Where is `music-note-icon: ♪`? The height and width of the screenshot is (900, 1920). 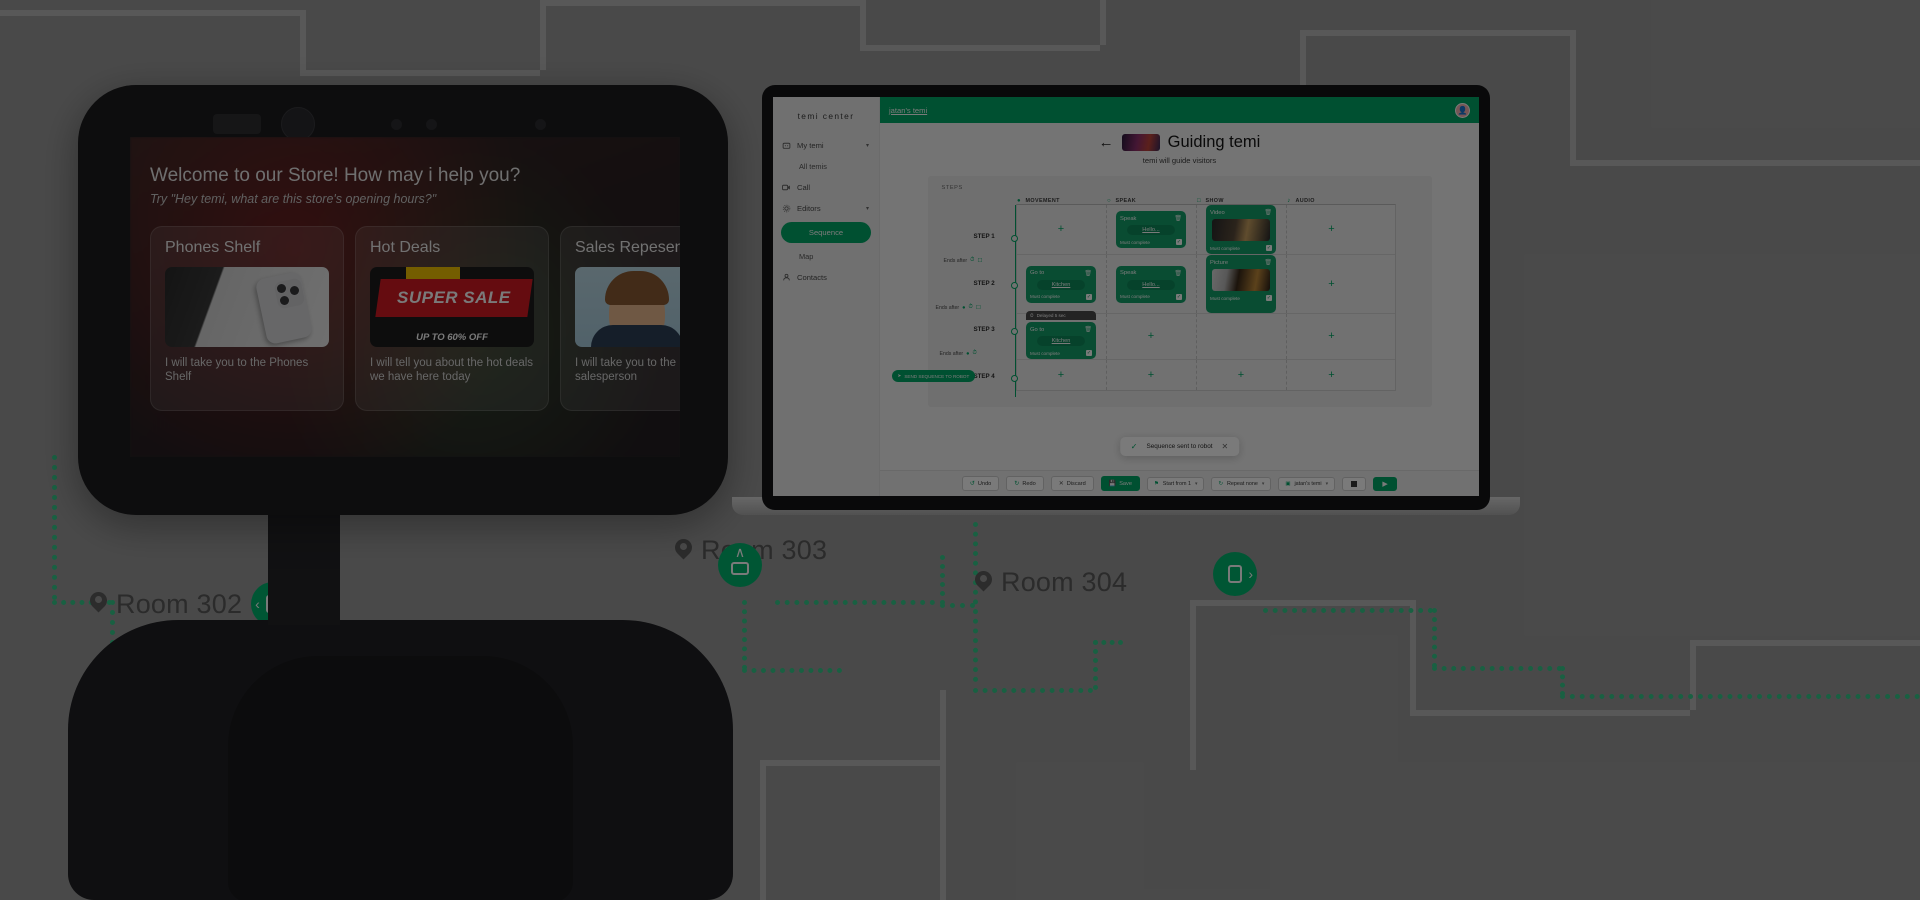
music-note-icon: ♪ is located at coordinates (1289, 200).